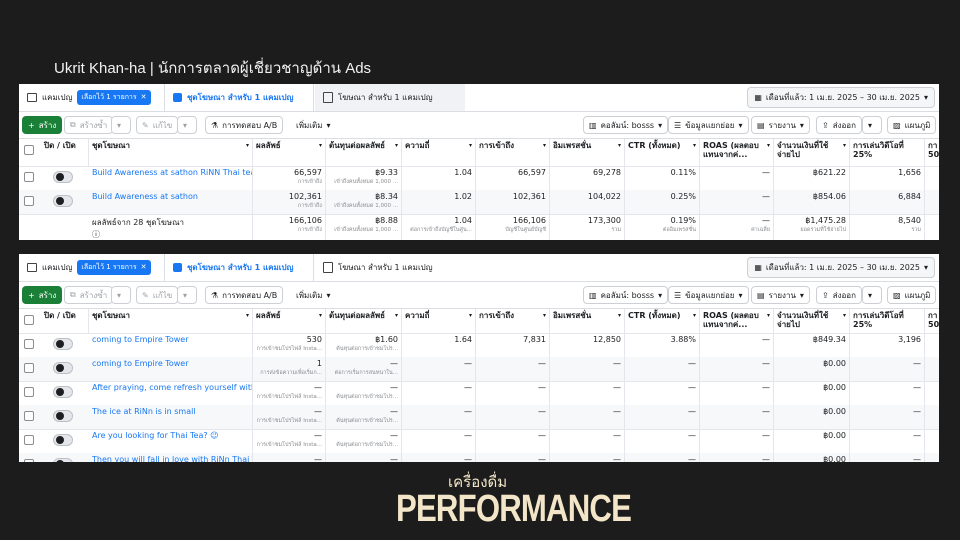 Image resolution: width=960 pixels, height=540 pixels. Describe the element at coordinates (171, 321) in the screenshot. I see `column-header: ▾ ชุดโฆษณา` at that location.